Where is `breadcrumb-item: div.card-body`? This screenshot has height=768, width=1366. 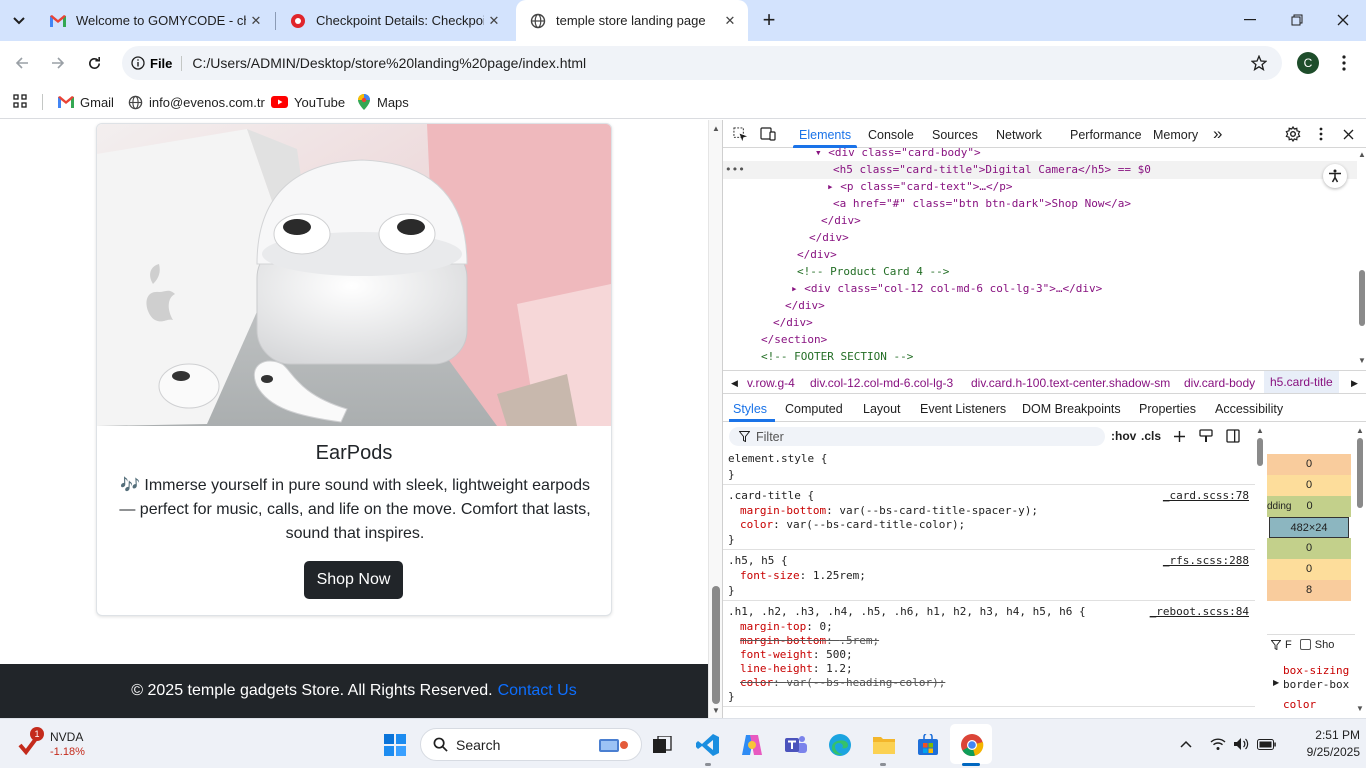
breadcrumb-item: div.card-body is located at coordinates (1219, 383).